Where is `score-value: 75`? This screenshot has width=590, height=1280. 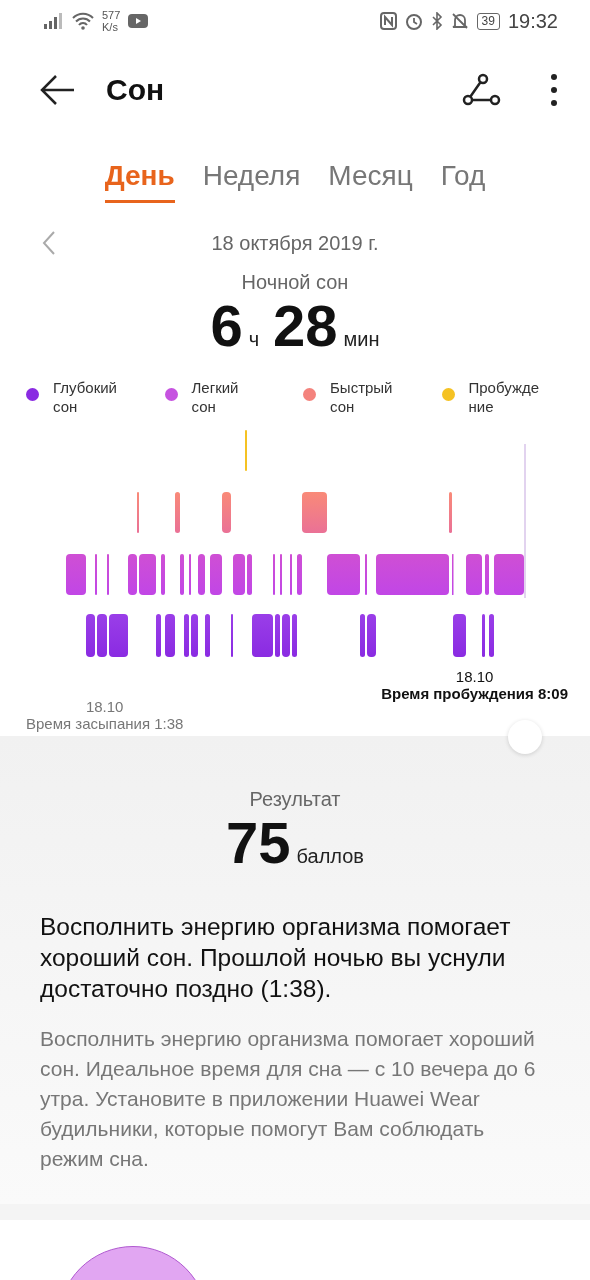 score-value: 75 is located at coordinates (258, 843).